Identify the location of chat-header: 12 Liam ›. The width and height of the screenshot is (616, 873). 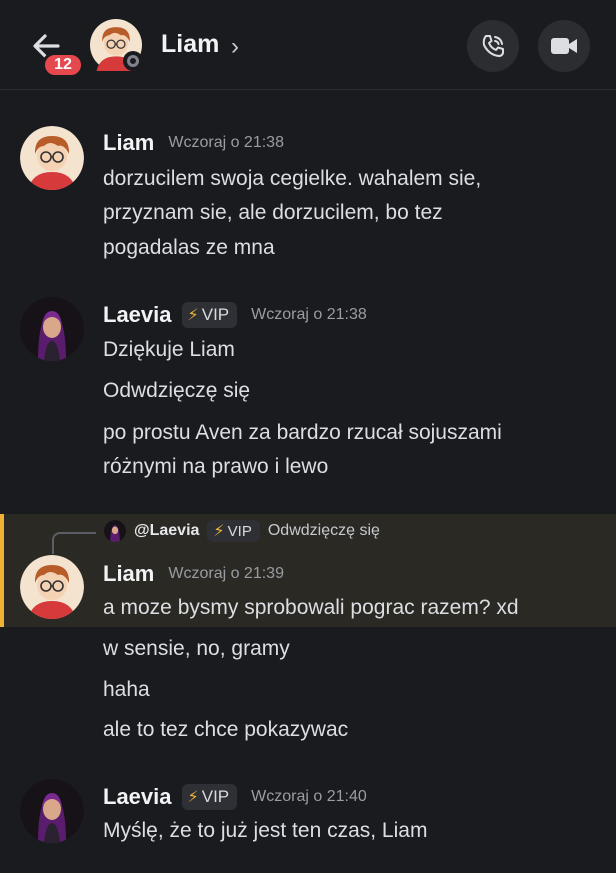
(308, 45).